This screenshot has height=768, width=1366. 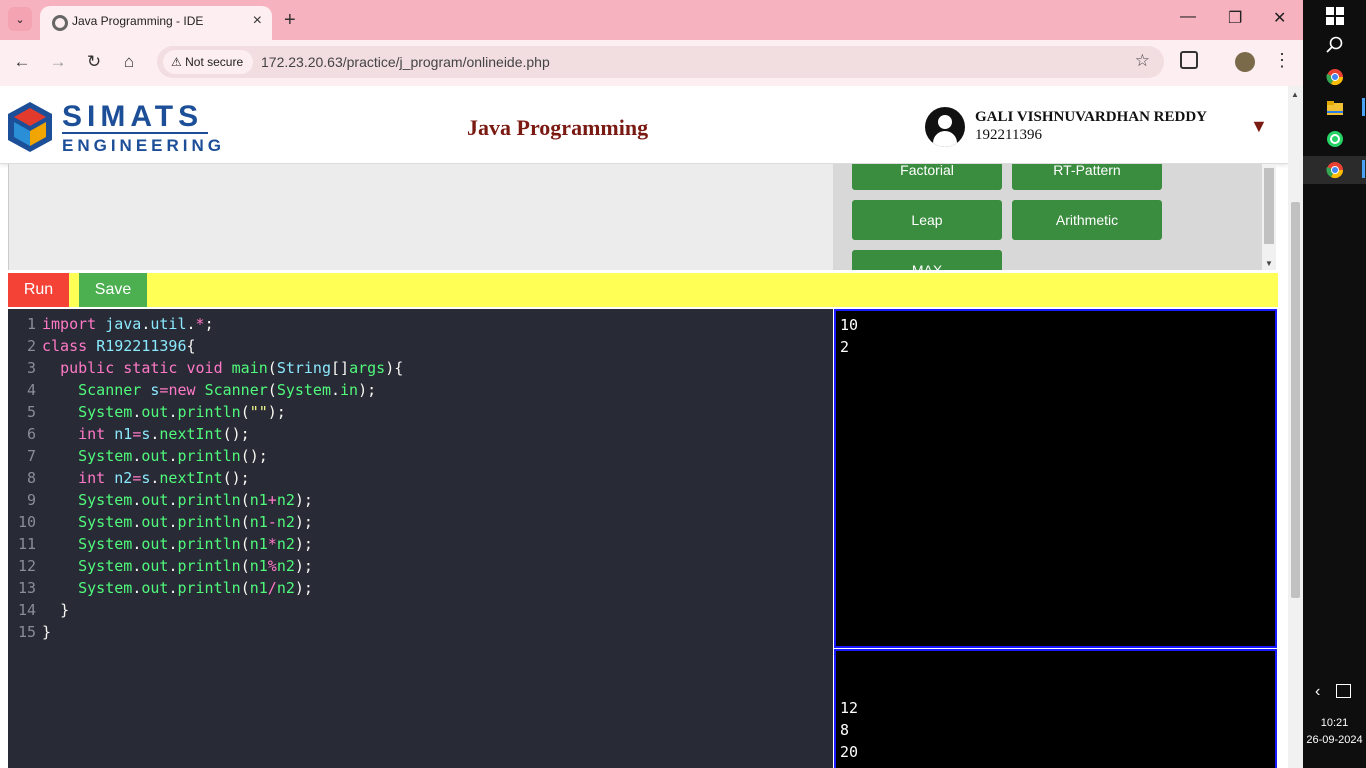 What do you see at coordinates (420, 346) in the screenshot?
I see `code-line: 2 class R192211396{` at bounding box center [420, 346].